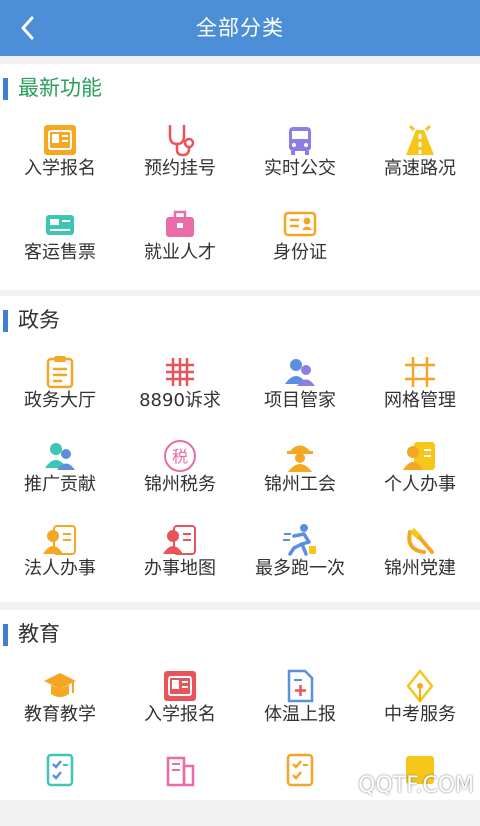  I want to click on tile-jobs: 就业人才, so click(180, 238).